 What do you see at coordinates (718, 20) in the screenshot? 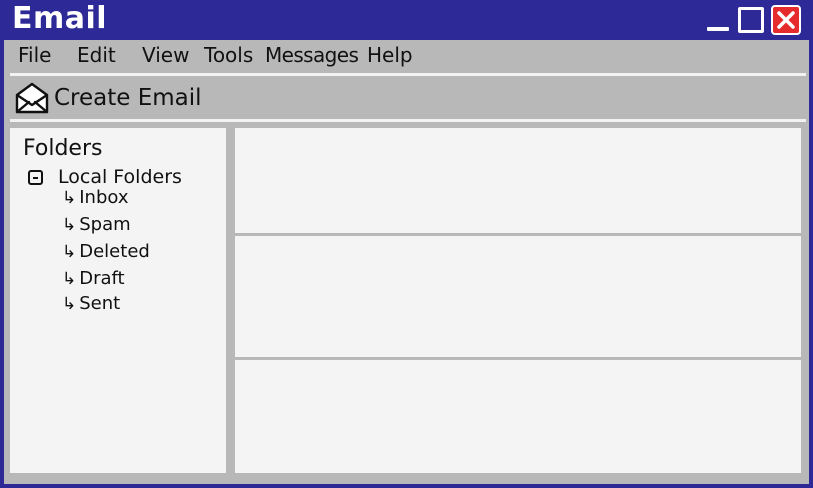
I see `minimize-button` at bounding box center [718, 20].